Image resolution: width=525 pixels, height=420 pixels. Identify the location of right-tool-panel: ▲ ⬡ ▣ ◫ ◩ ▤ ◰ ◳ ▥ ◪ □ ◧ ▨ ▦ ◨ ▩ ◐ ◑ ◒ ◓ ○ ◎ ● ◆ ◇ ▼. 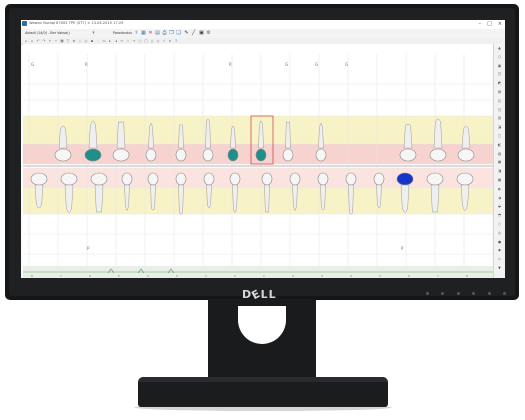
(499, 161).